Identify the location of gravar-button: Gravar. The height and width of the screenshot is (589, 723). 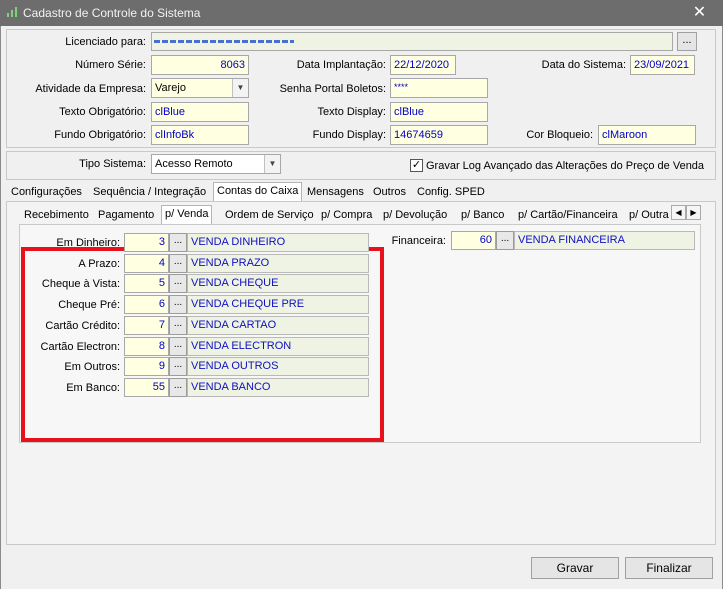
(575, 568).